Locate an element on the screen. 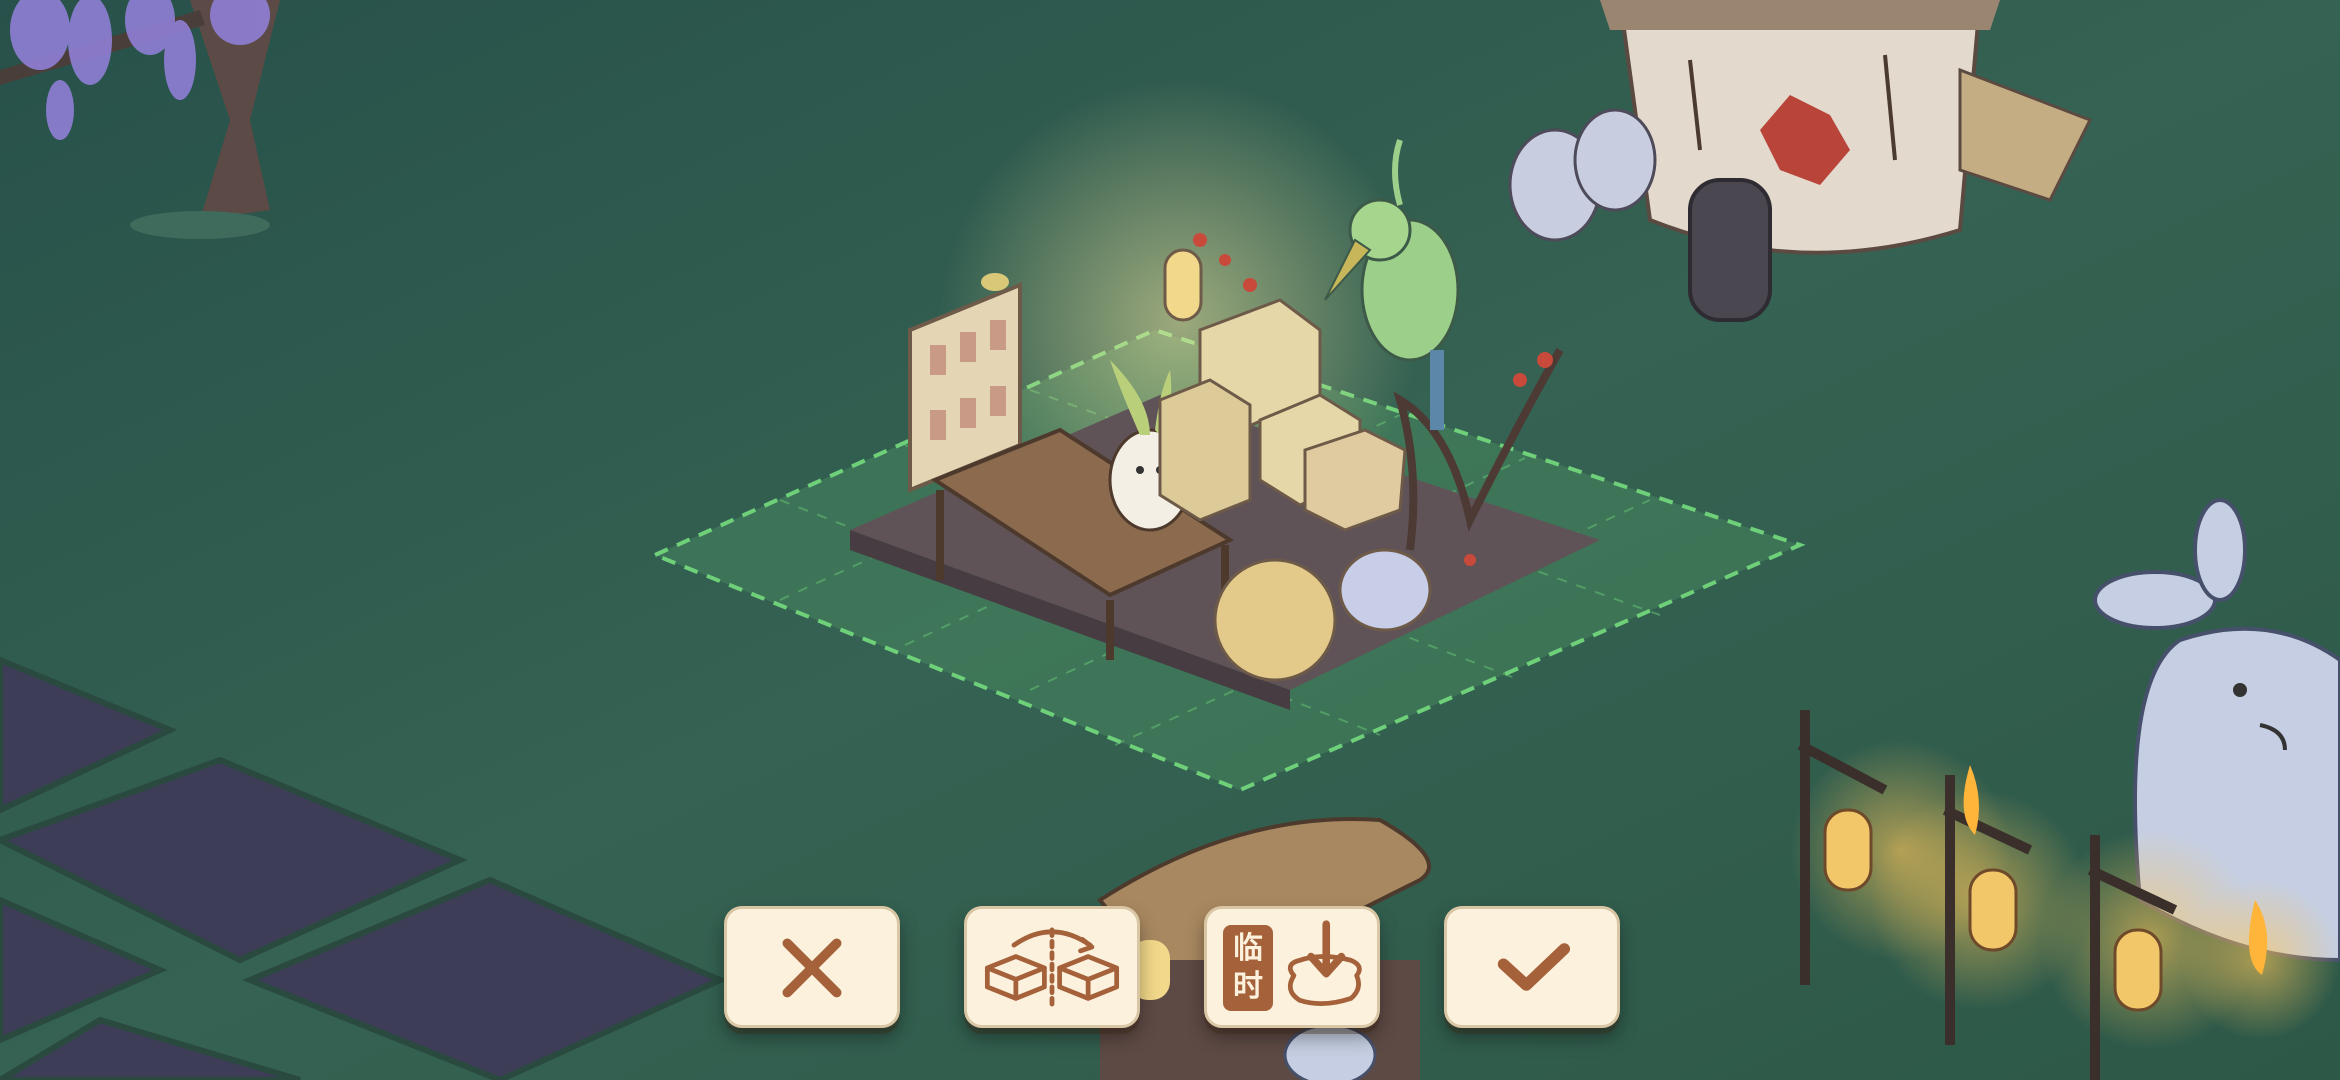 The image size is (2340, 1080). confirm-button is located at coordinates (1532, 967).